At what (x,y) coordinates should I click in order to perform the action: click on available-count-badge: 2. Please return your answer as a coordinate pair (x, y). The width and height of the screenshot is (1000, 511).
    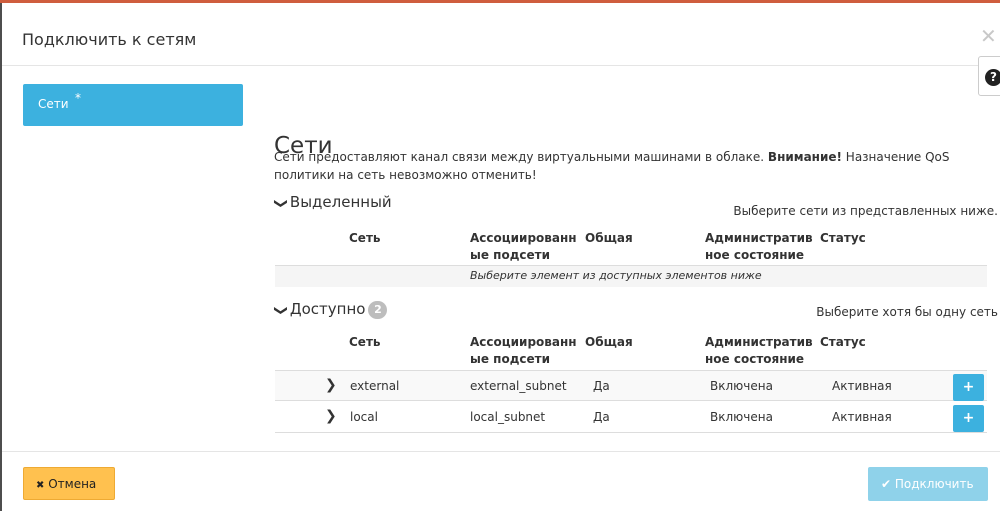
    Looking at the image, I should click on (378, 309).